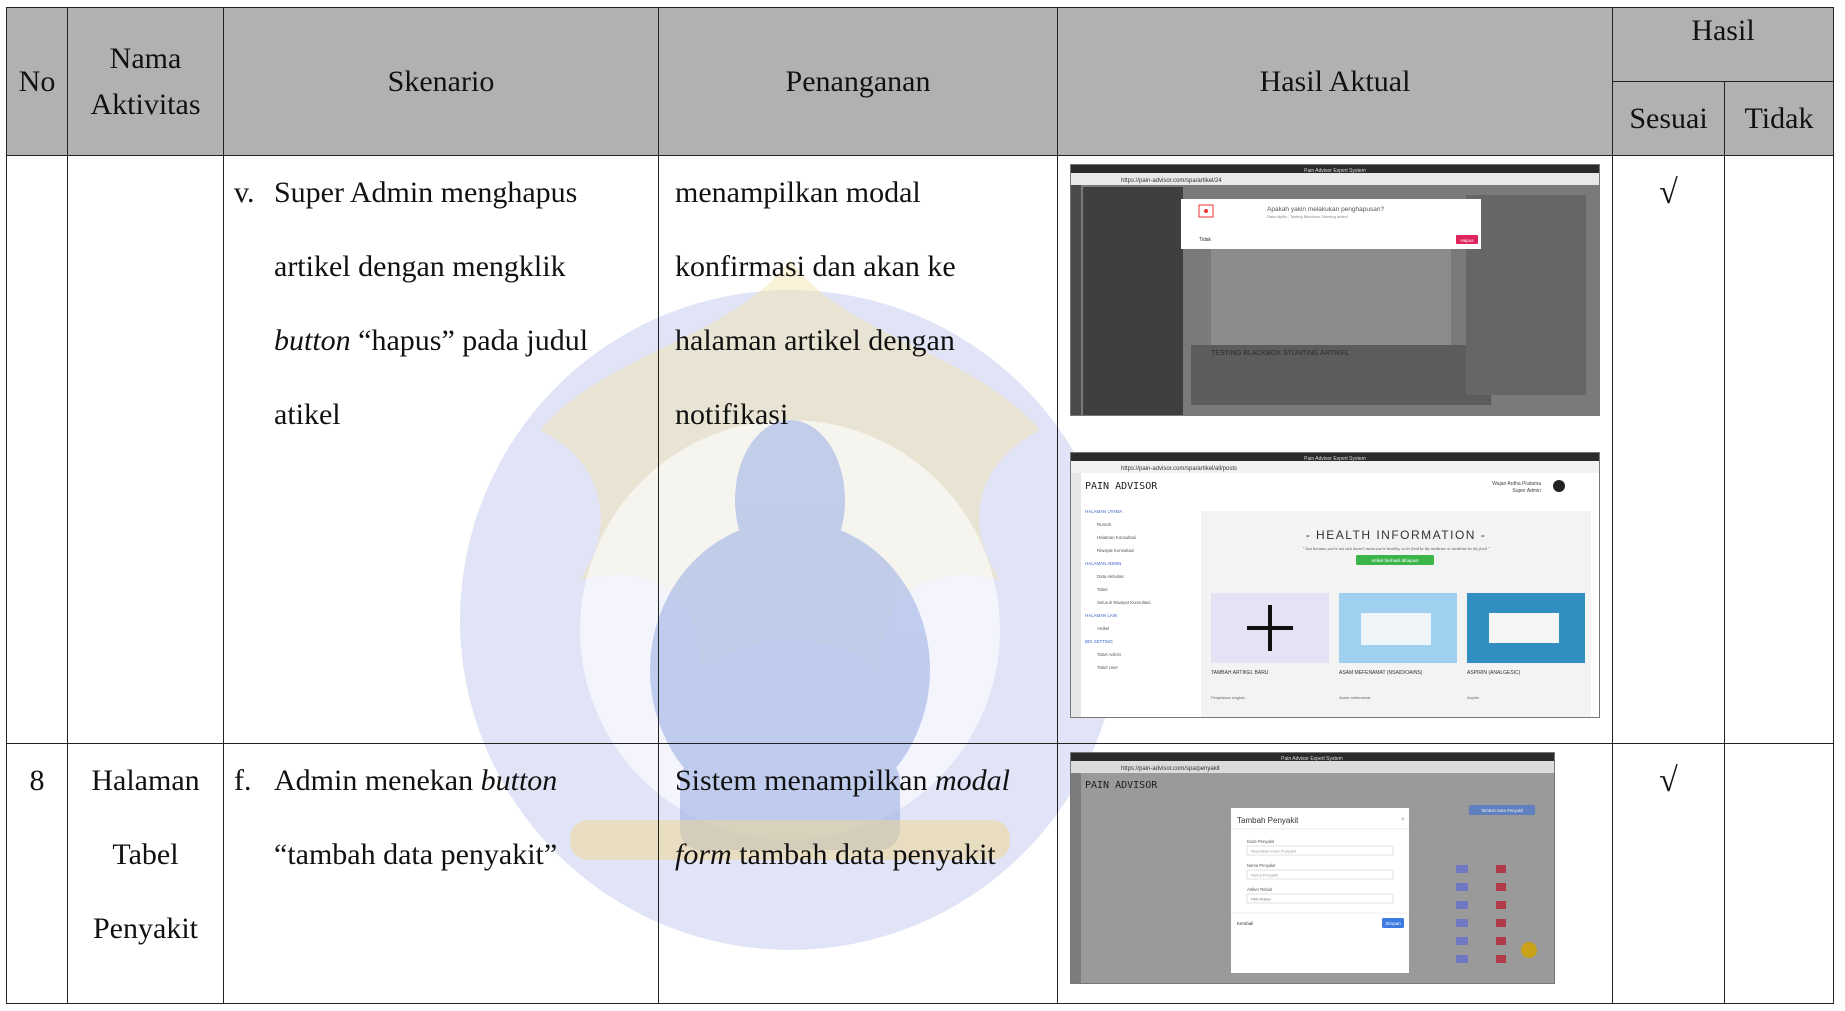 The height and width of the screenshot is (1011, 1845). What do you see at coordinates (244, 192) in the screenshot?
I see `scenario-marker: v.` at bounding box center [244, 192].